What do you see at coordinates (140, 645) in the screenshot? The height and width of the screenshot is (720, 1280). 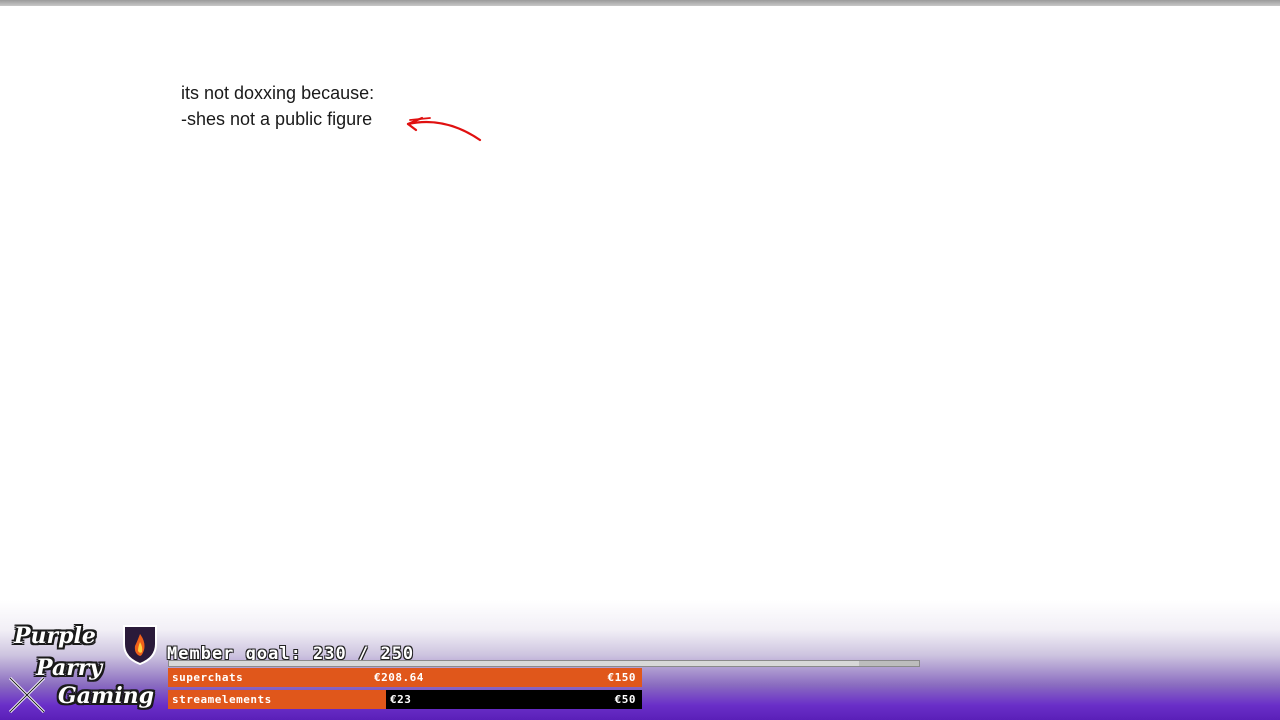 I see `shield-flame-icon` at bounding box center [140, 645].